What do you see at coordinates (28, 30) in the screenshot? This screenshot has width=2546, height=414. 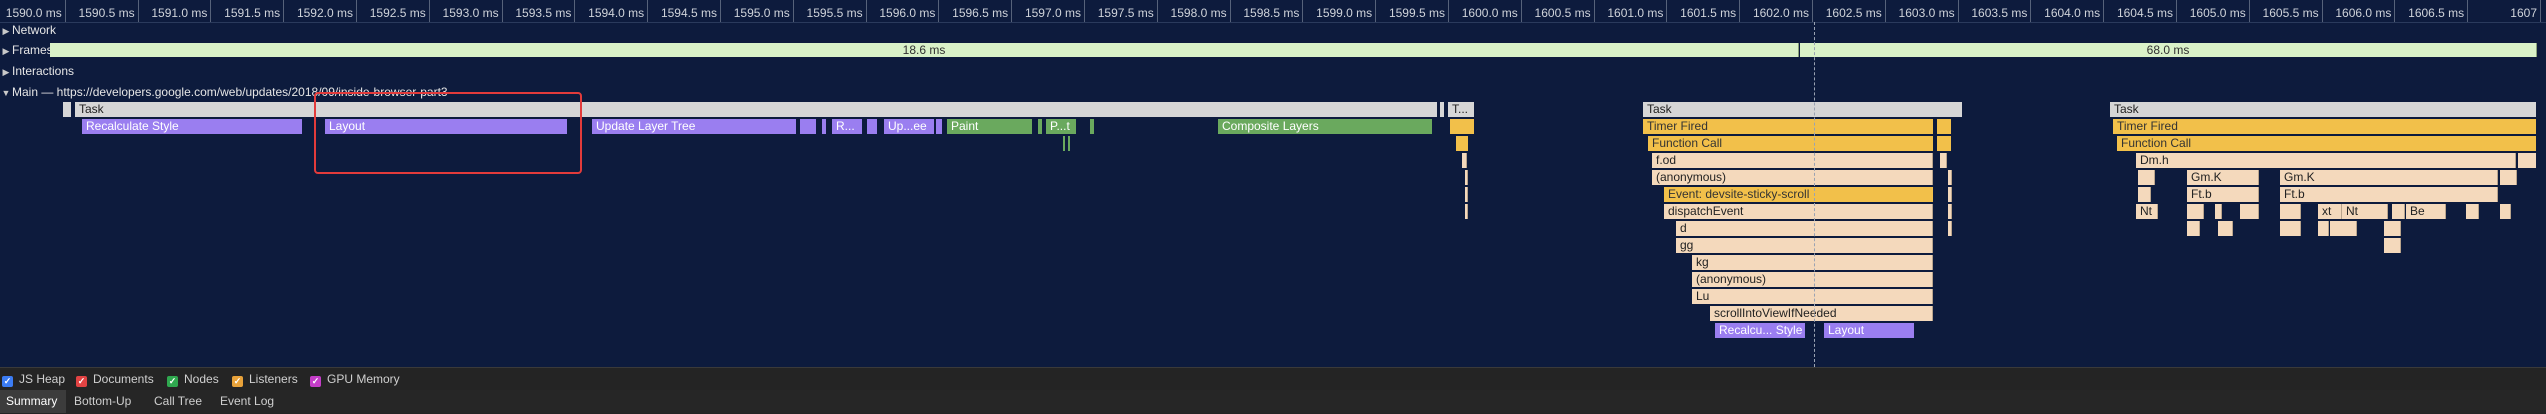 I see `track-network: ▶ Network` at bounding box center [28, 30].